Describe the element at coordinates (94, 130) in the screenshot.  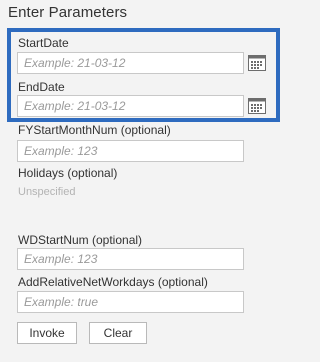
I see `fy-start-month-label: FYStartMonthNum (optional)` at that location.